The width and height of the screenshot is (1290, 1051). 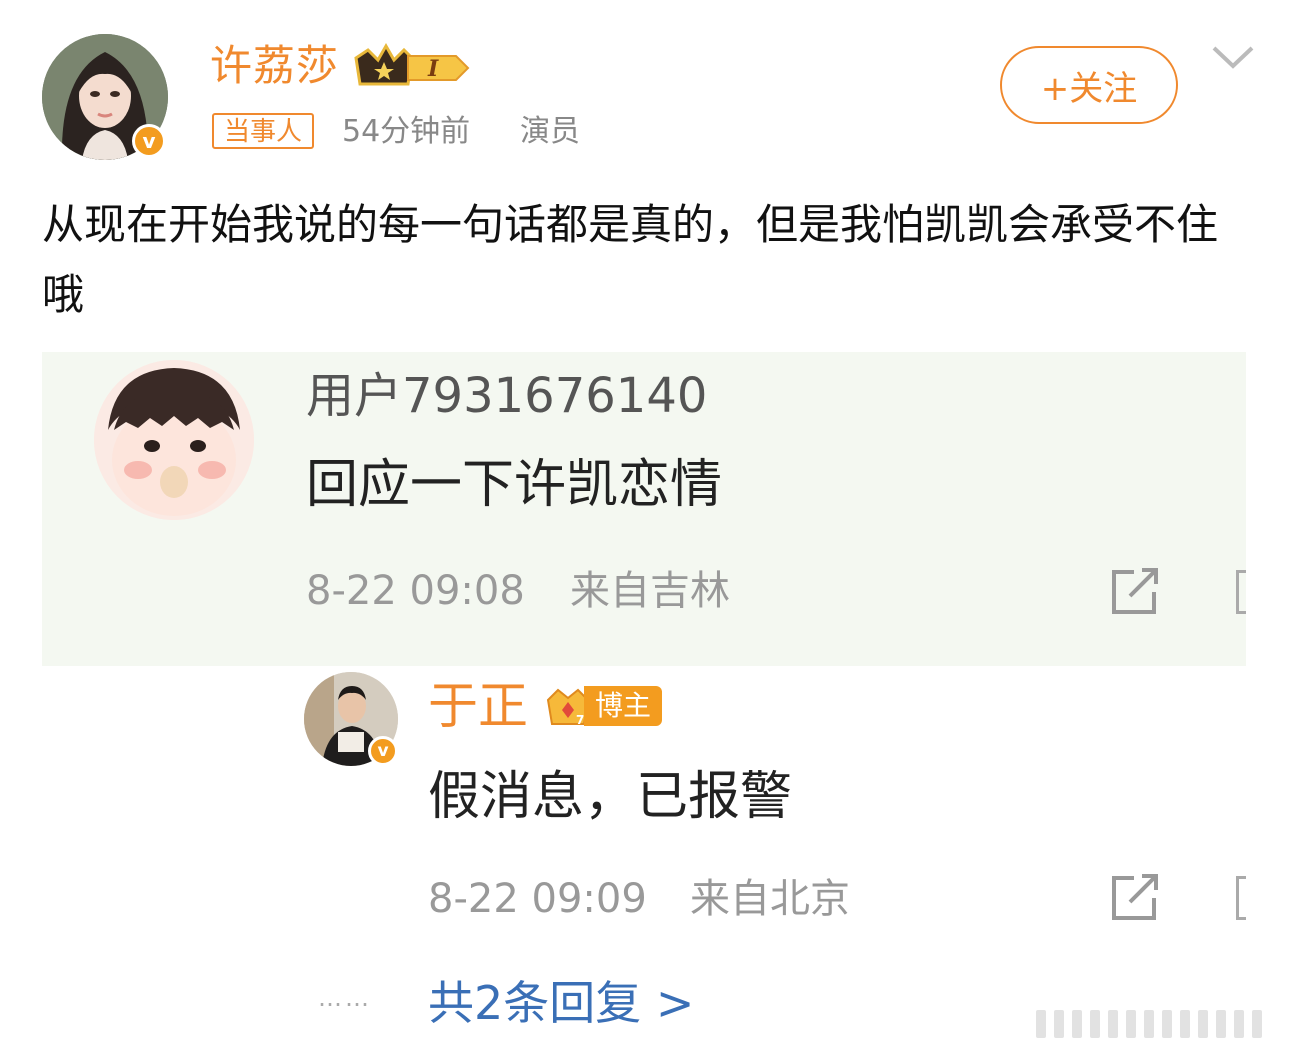 I want to click on commenter-name: 用户7931676140, so click(x=506, y=396).